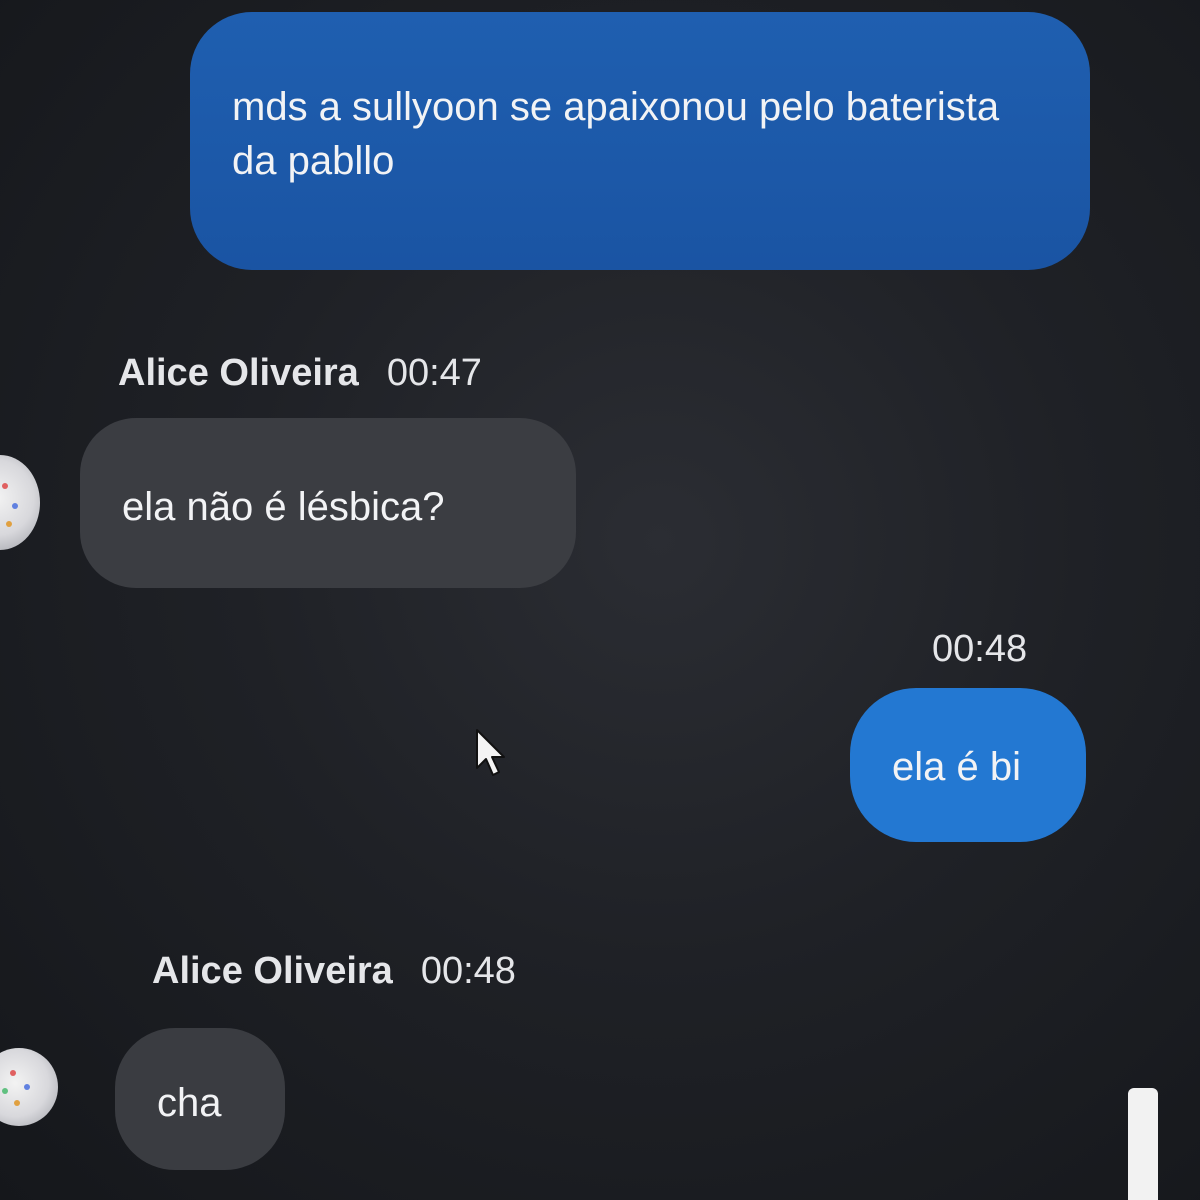 The image size is (1200, 1200). What do you see at coordinates (490, 752) in the screenshot?
I see `mouse-pointer-icon` at bounding box center [490, 752].